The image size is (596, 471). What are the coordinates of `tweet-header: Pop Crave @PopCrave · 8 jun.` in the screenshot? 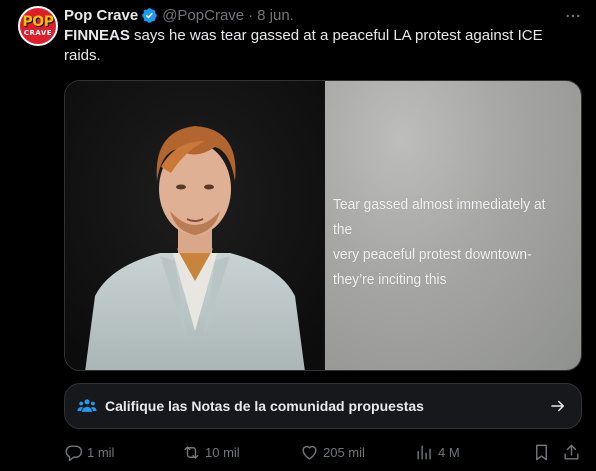 It's located at (179, 15).